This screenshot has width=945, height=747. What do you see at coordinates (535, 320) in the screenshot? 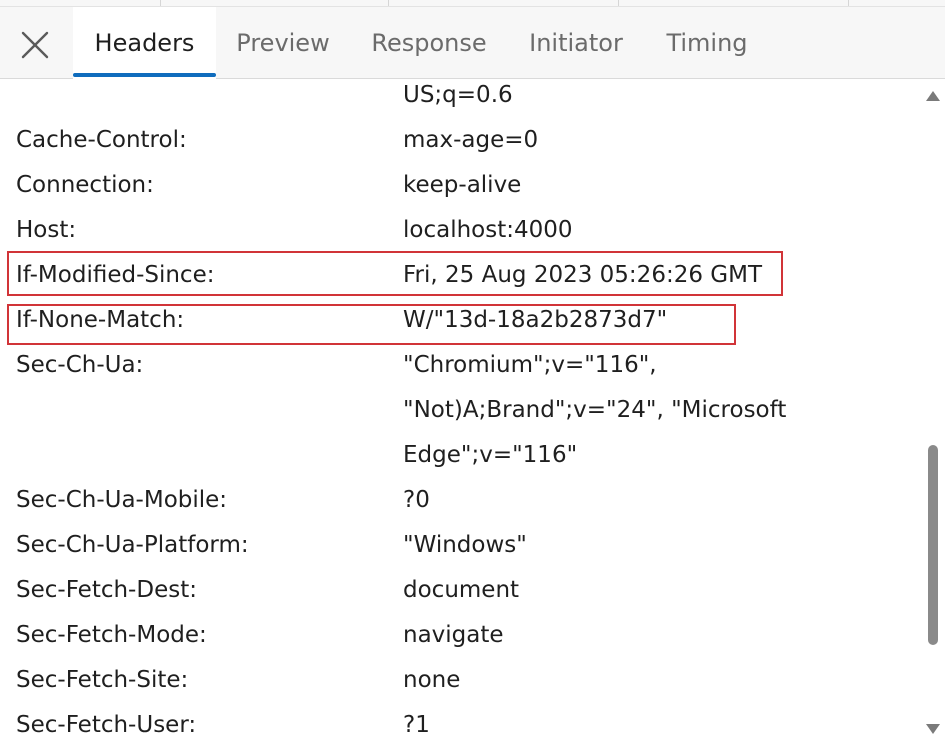
I see `header-value: W/"13d-18a2b2873d7"` at bounding box center [535, 320].